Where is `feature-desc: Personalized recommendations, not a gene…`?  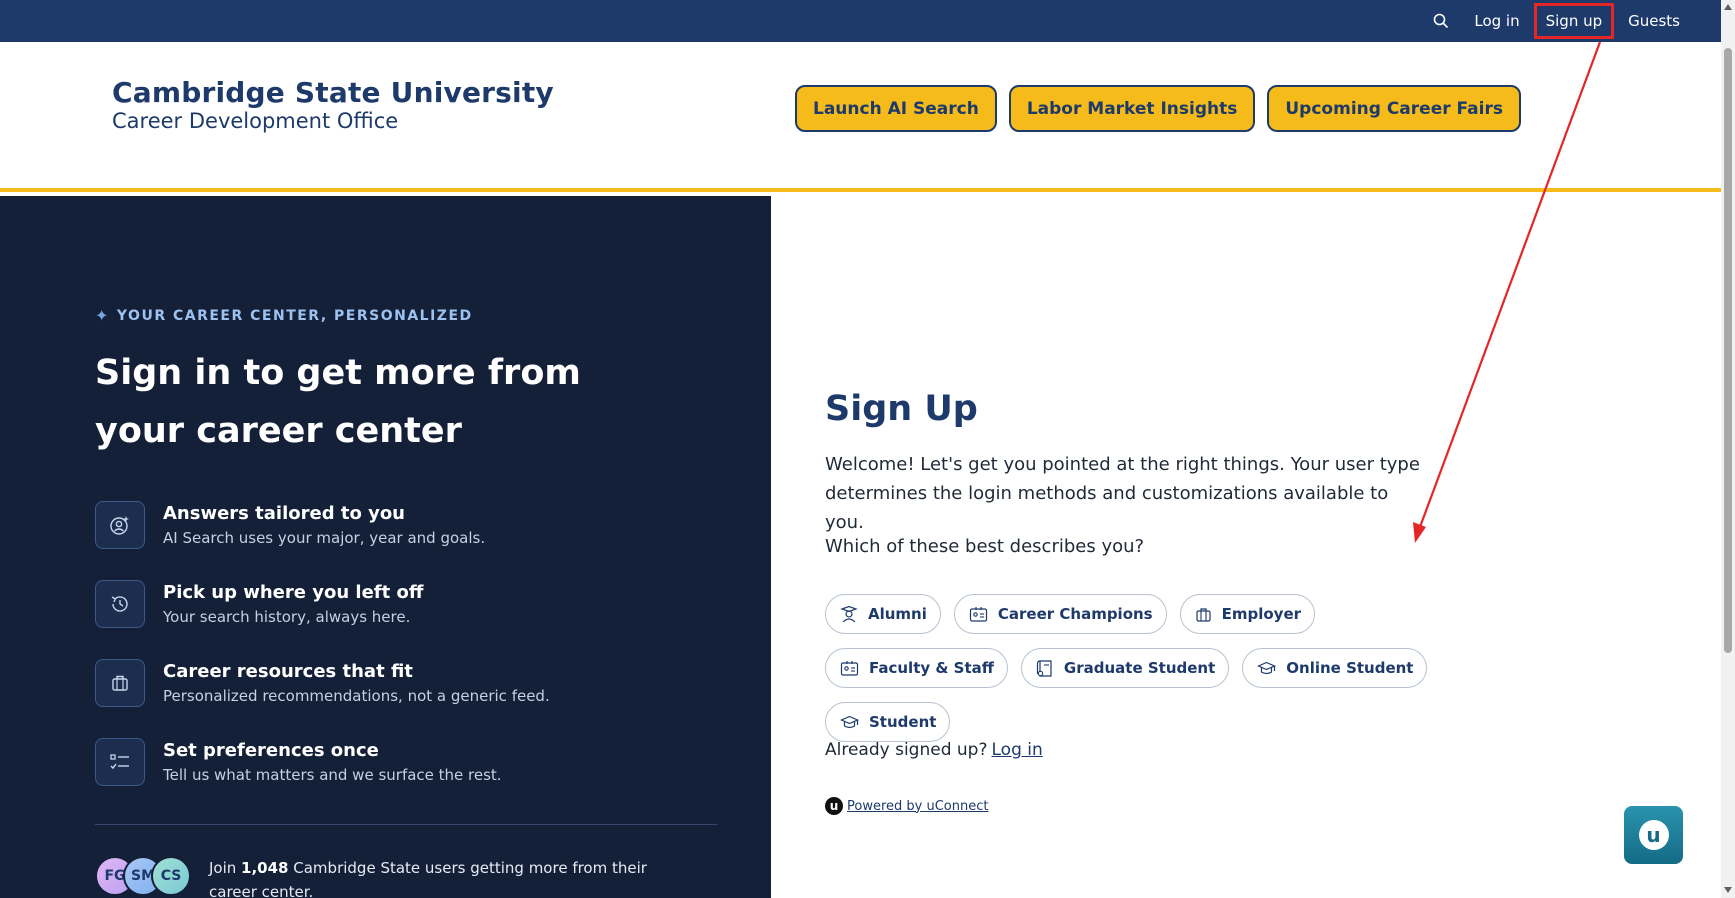 feature-desc: Personalized recommendations, not a gene… is located at coordinates (356, 696).